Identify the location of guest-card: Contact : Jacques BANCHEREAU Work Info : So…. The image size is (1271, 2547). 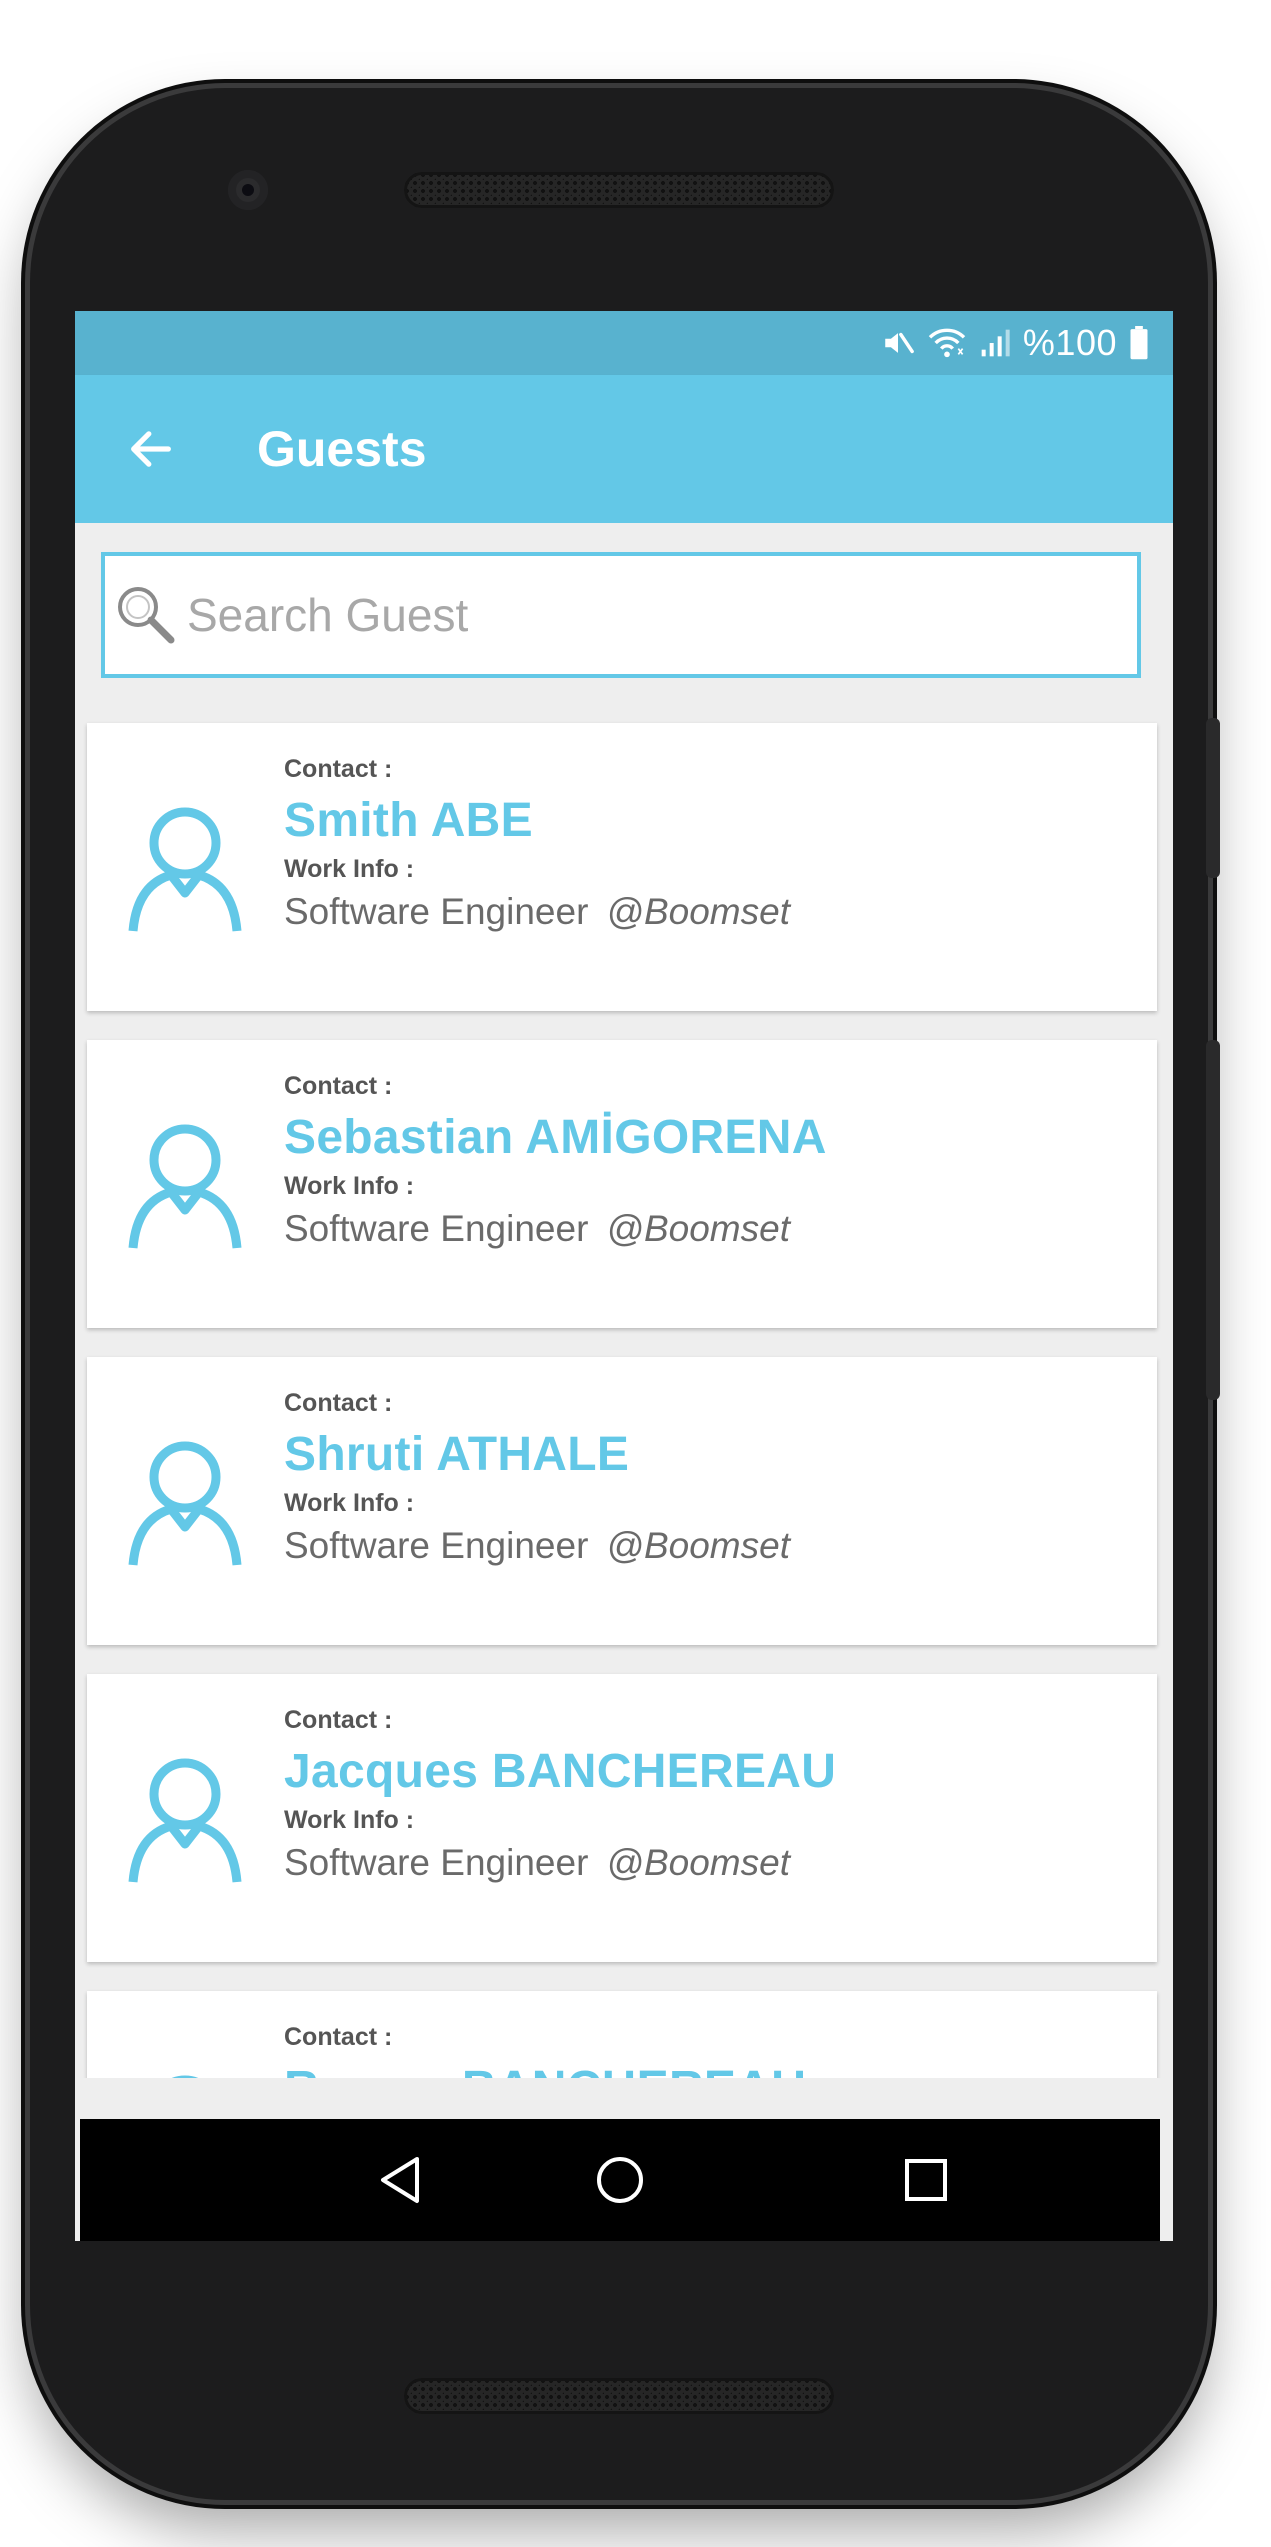
(622, 1818).